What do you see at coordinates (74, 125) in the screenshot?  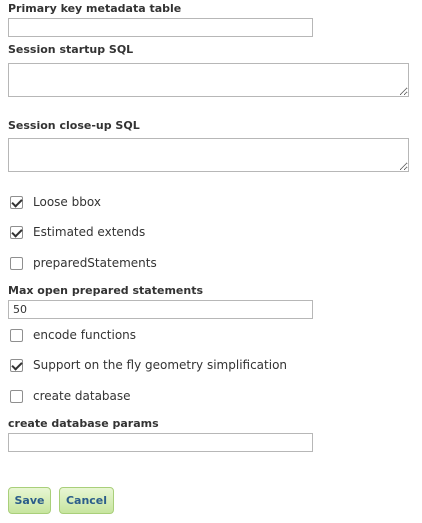 I see `label-session-closeup: Session close-up SQL` at bounding box center [74, 125].